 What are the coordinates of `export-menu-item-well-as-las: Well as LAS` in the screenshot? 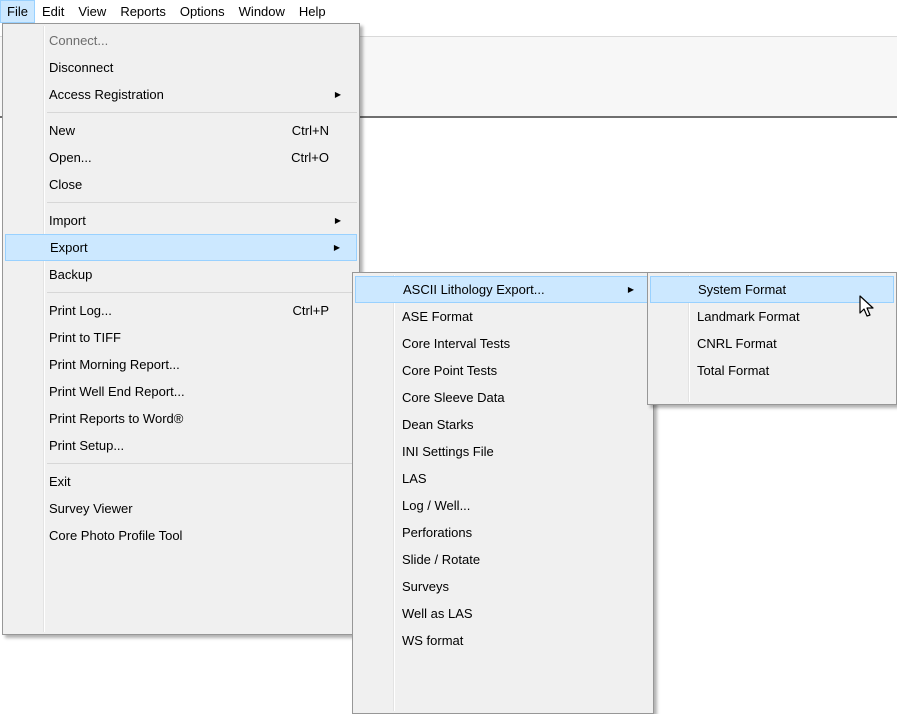 It's located at (503, 613).